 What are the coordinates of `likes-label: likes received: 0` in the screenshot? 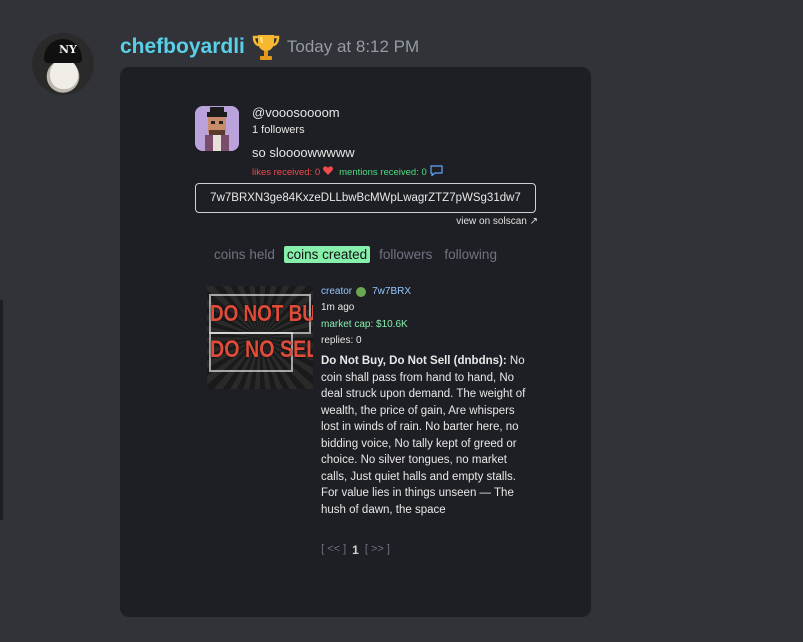 It's located at (286, 172).